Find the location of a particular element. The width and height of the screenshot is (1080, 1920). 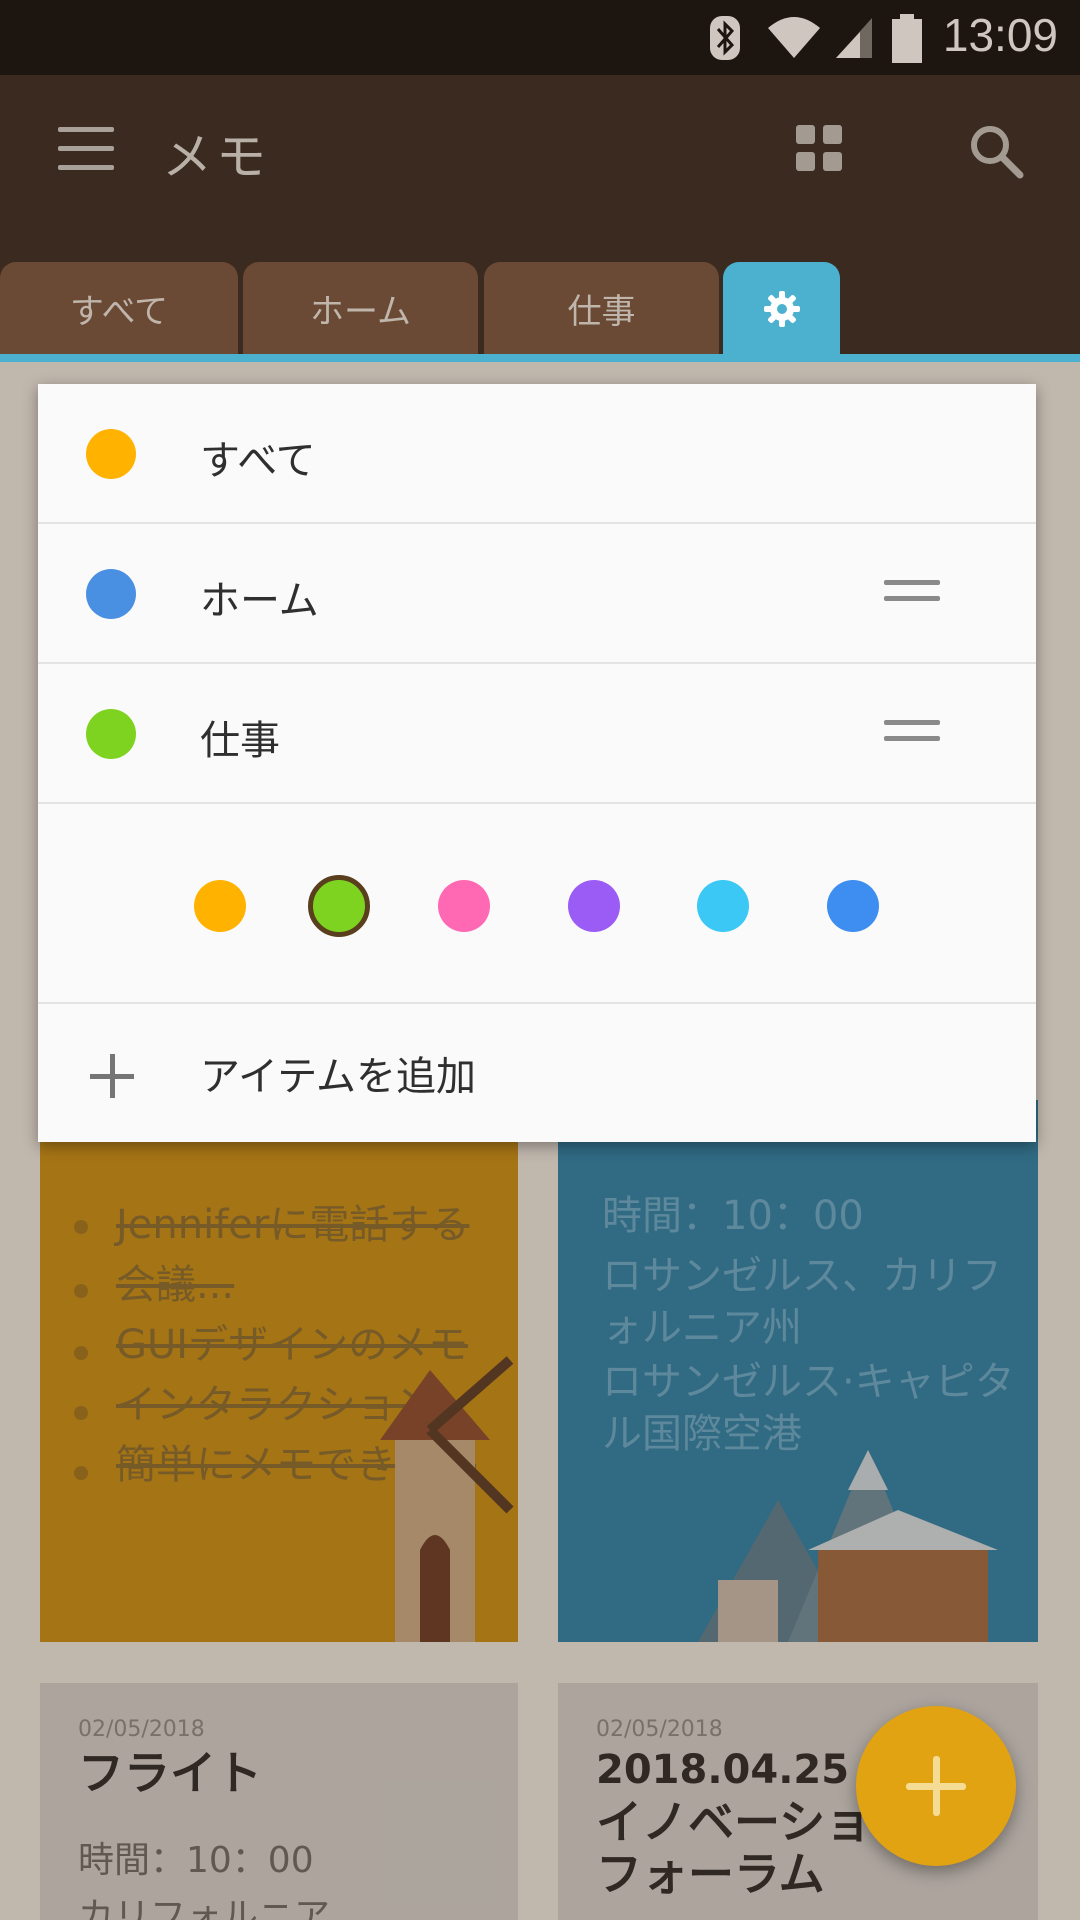

menu-icon is located at coordinates (86, 149).